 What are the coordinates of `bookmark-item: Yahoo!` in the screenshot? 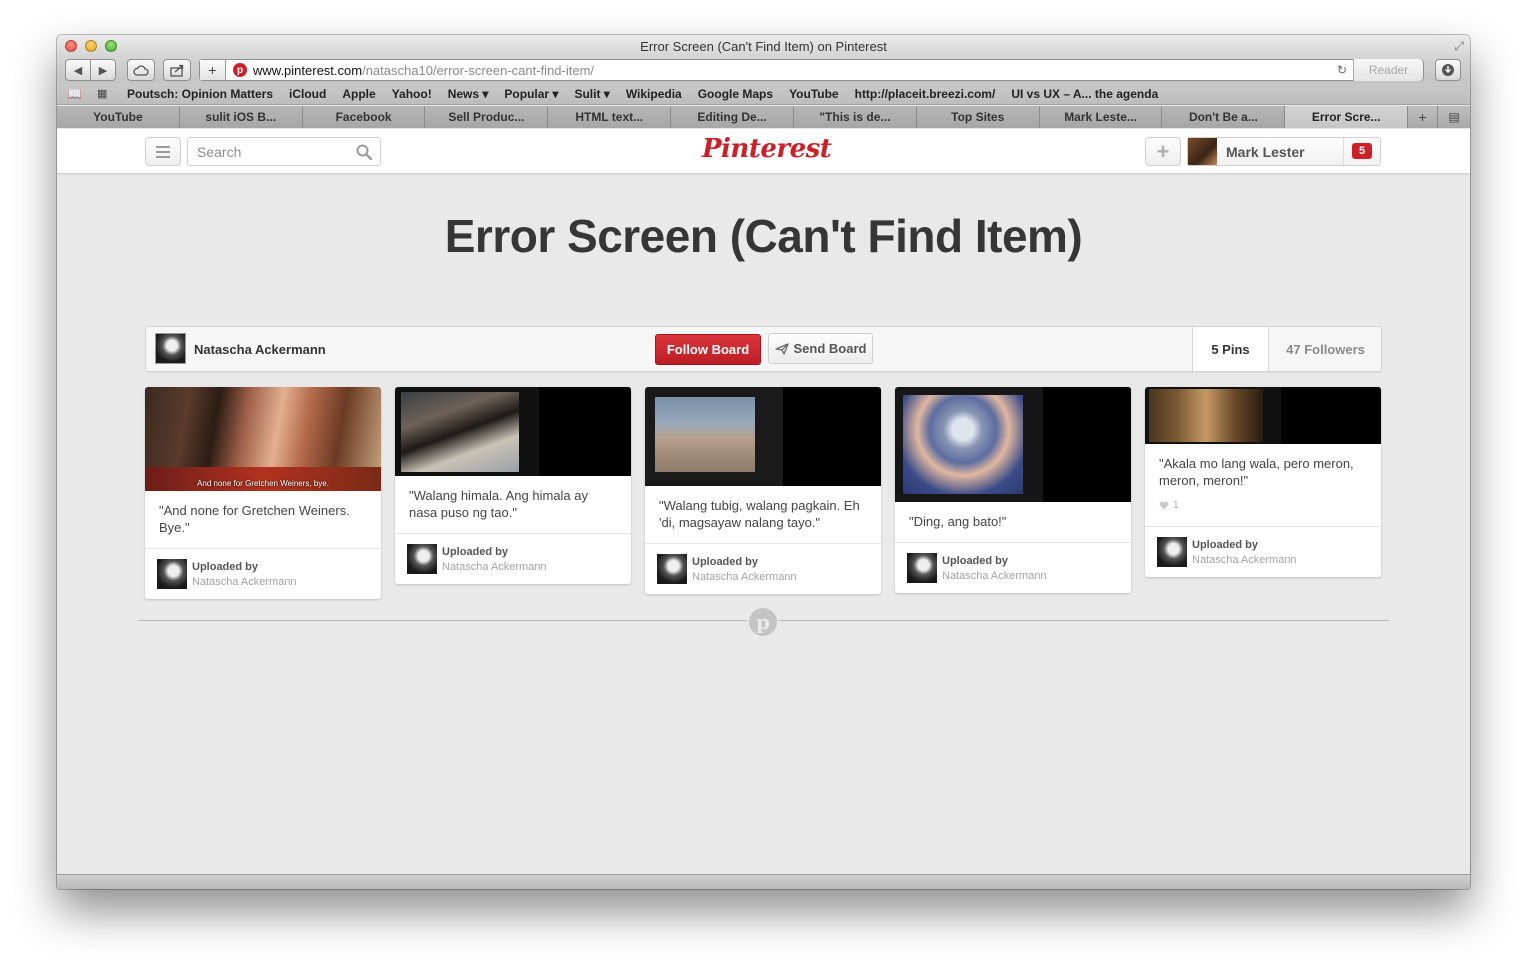 It's located at (412, 94).